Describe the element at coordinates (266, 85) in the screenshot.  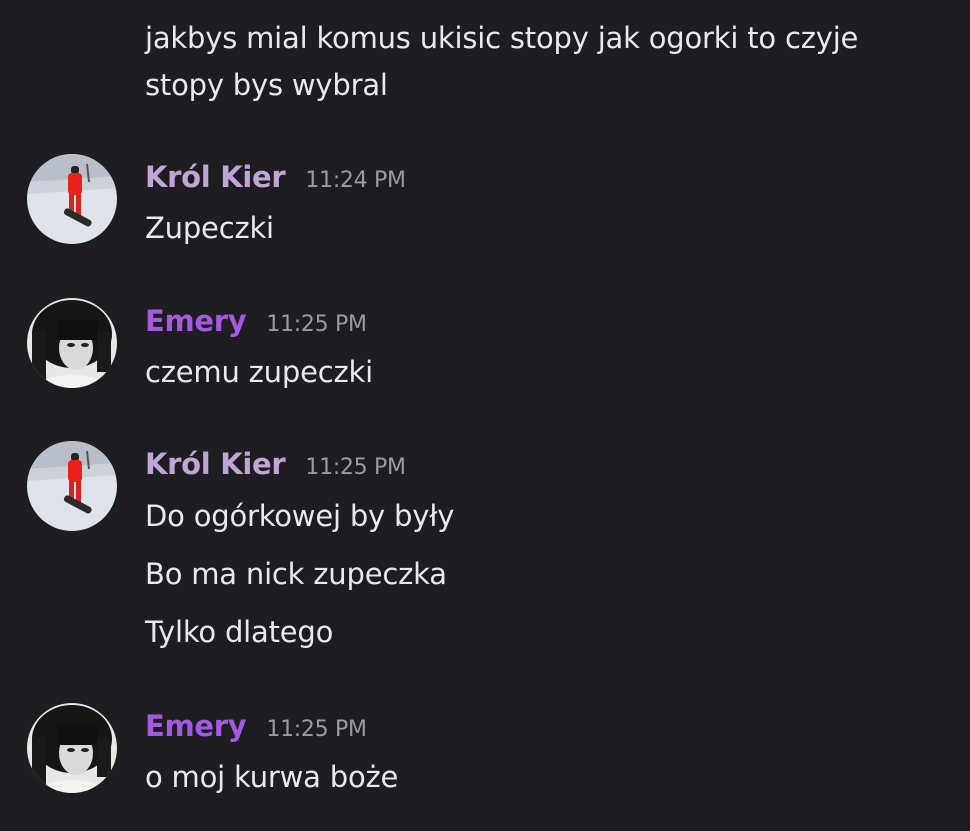
I see `message-line: stopy bys wybral` at that location.